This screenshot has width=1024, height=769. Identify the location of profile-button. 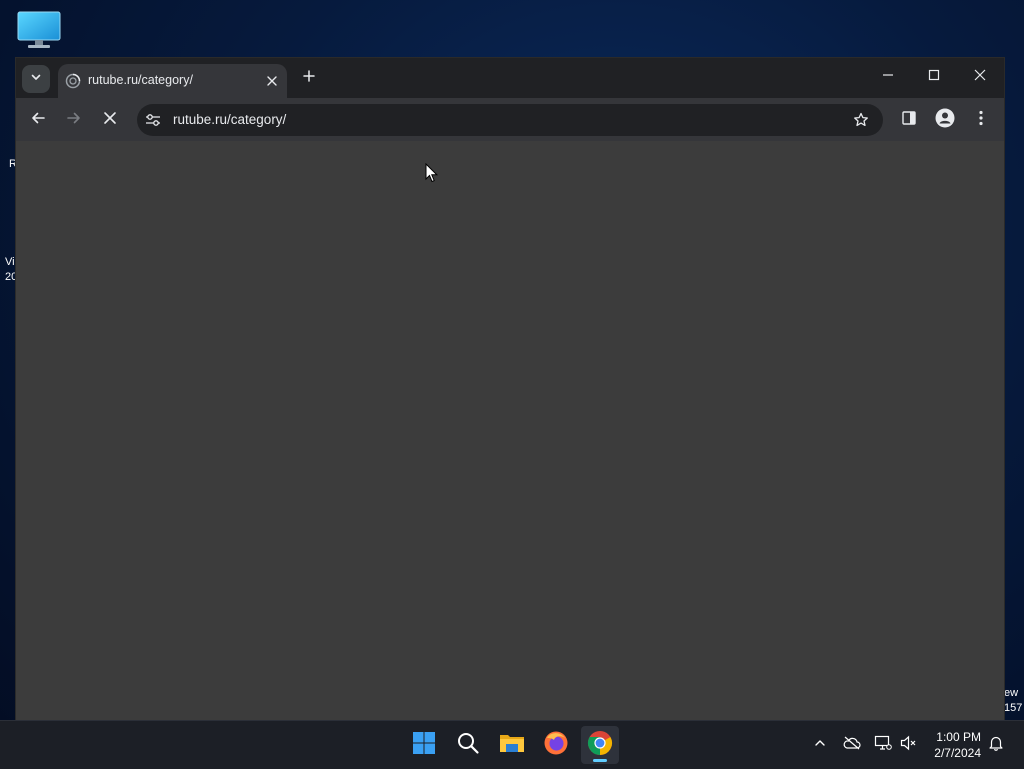
(945, 120).